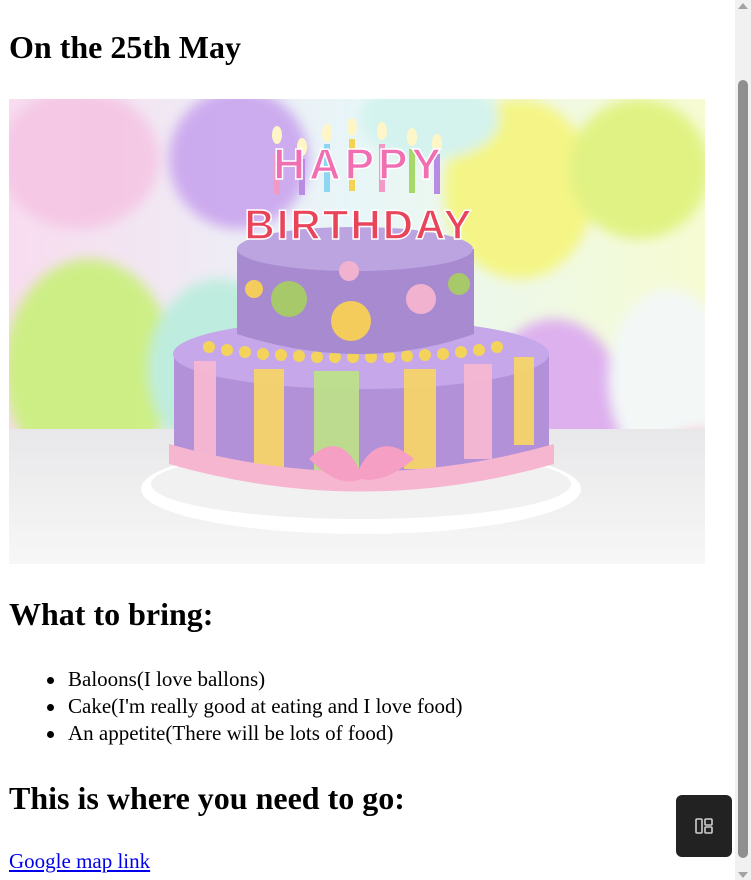 This screenshot has width=751, height=880. I want to click on bring-heading: What to bring:, so click(111, 614).